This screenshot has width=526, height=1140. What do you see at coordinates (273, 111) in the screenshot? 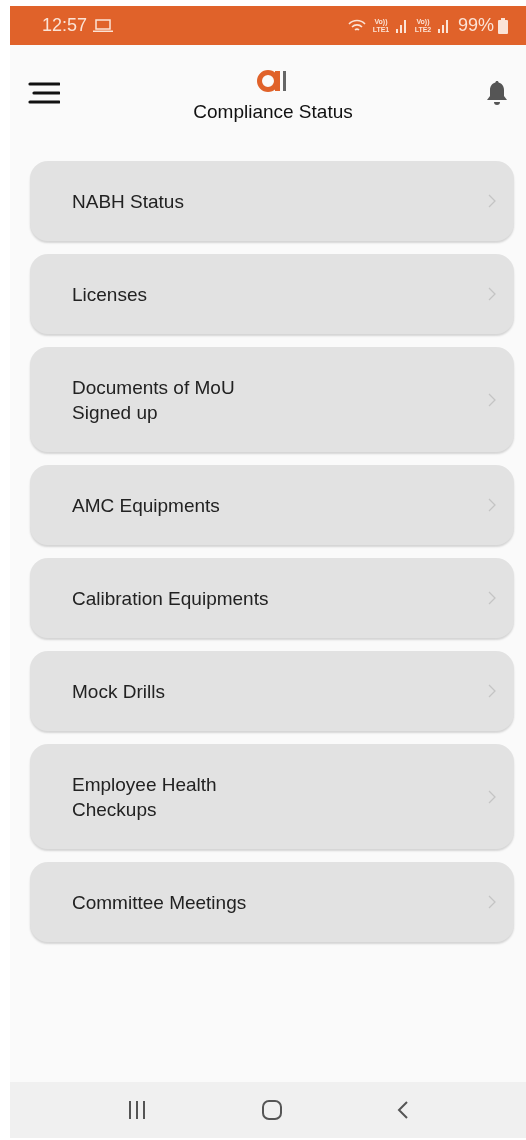
I see `page-title: Compliance Status` at bounding box center [273, 111].